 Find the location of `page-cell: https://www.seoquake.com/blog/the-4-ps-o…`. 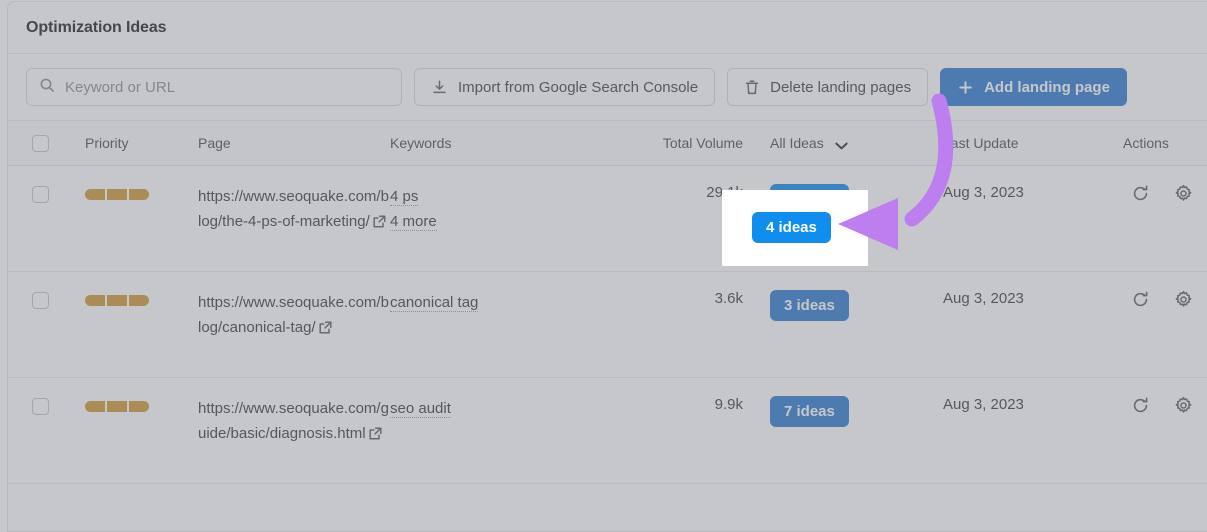

page-cell: https://www.seoquake.com/blog/the-4-ps-o… is located at coordinates (294, 209).